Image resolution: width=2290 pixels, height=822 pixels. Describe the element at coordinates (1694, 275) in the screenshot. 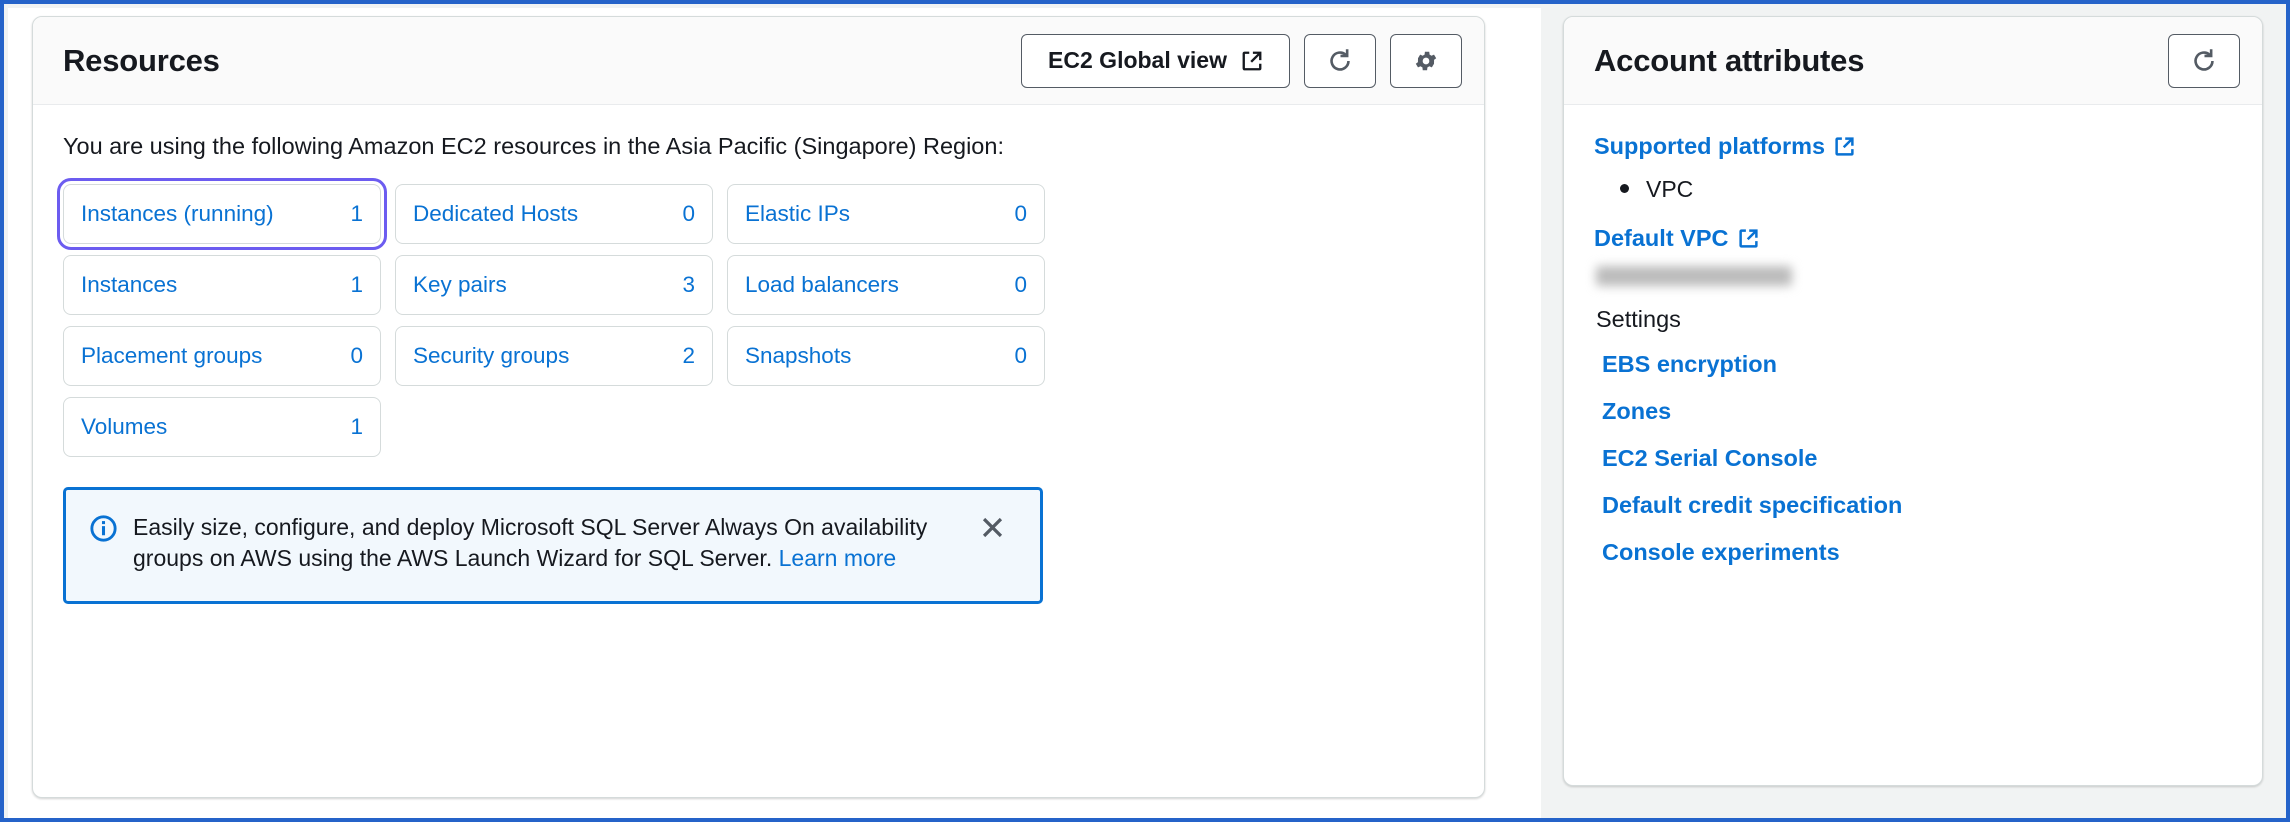

I see `default-vpc-id-redacted` at that location.